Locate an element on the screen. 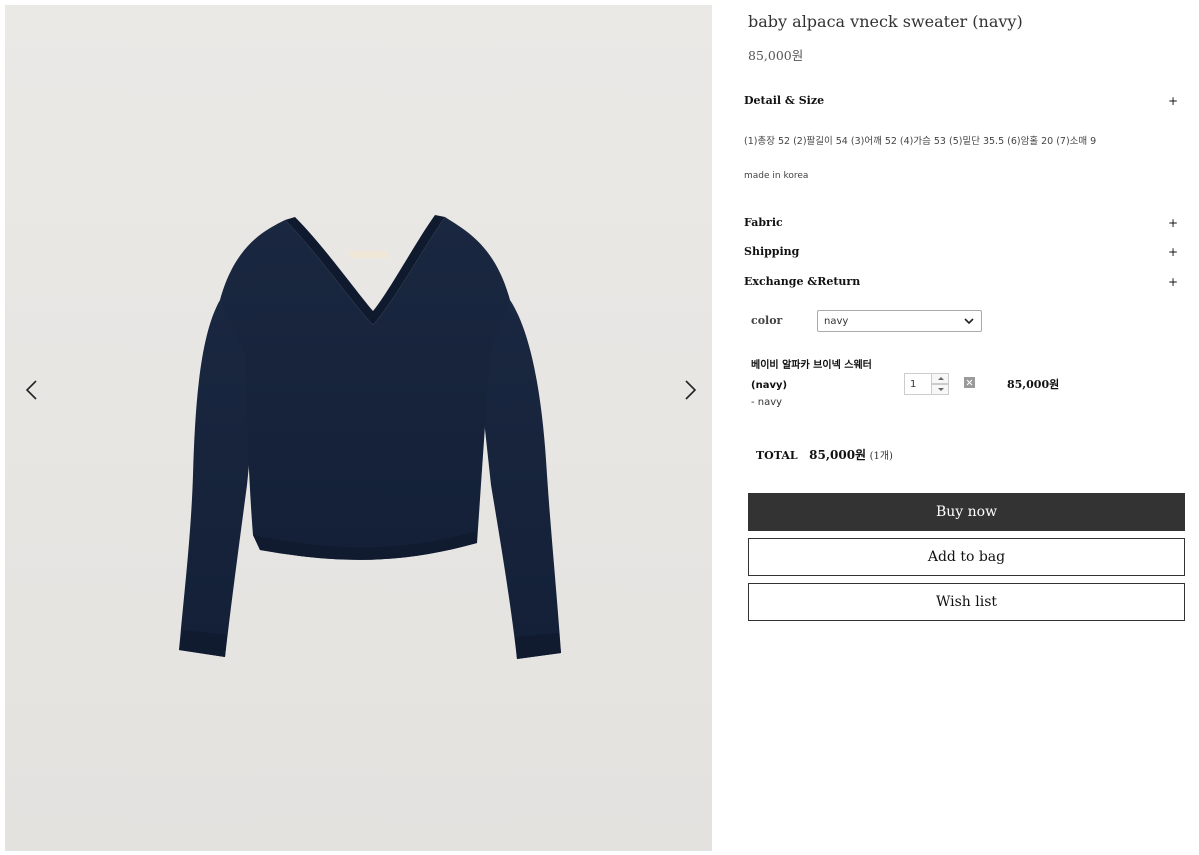 Image resolution: width=1199 pixels, height=855 pixels. gallery-next-button is located at coordinates (690, 390).